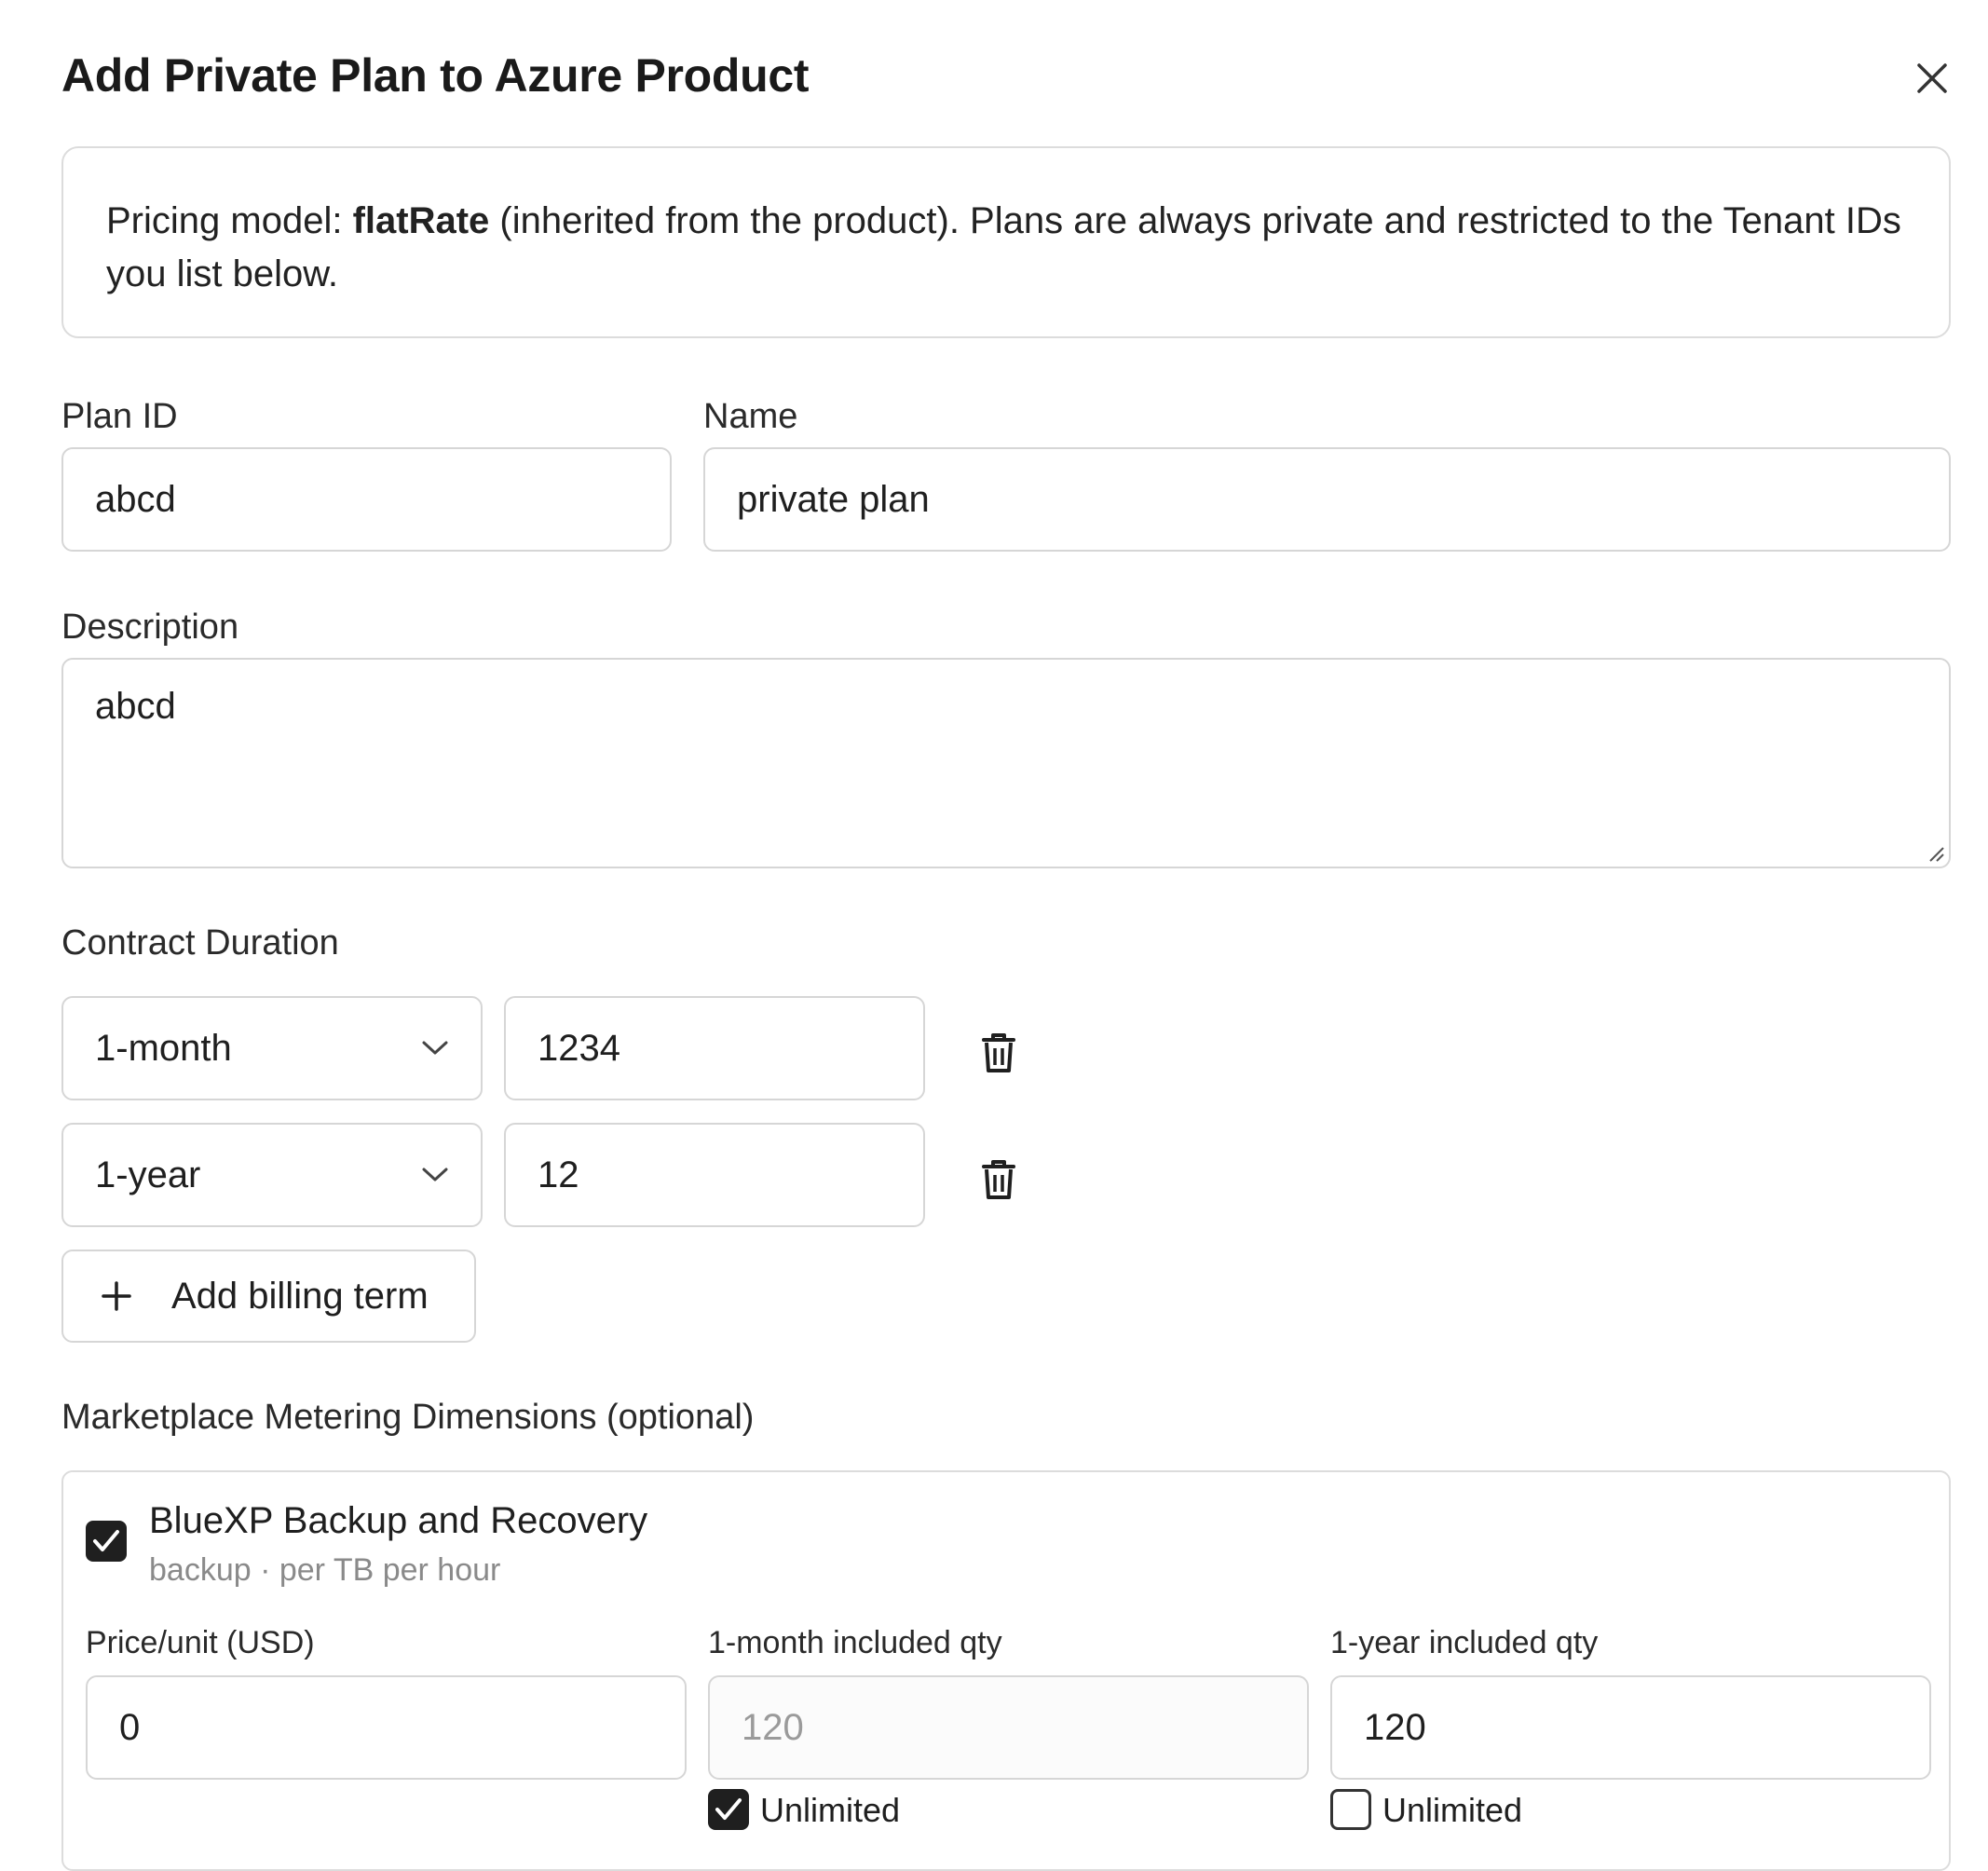  I want to click on plan-id-label: Plan ID, so click(119, 416).